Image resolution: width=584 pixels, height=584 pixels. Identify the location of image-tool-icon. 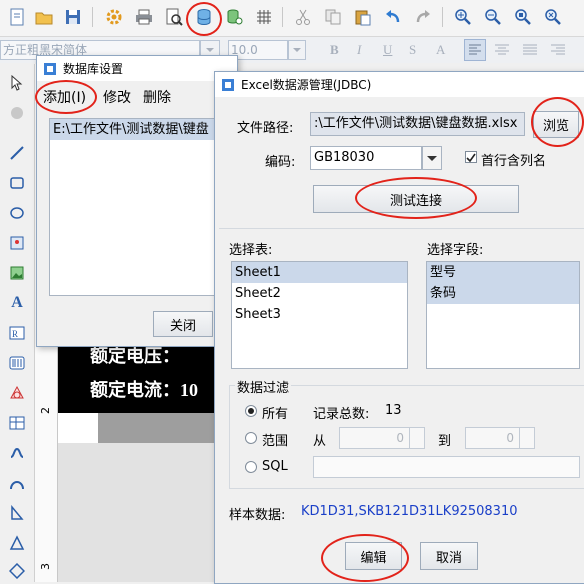
(17, 243).